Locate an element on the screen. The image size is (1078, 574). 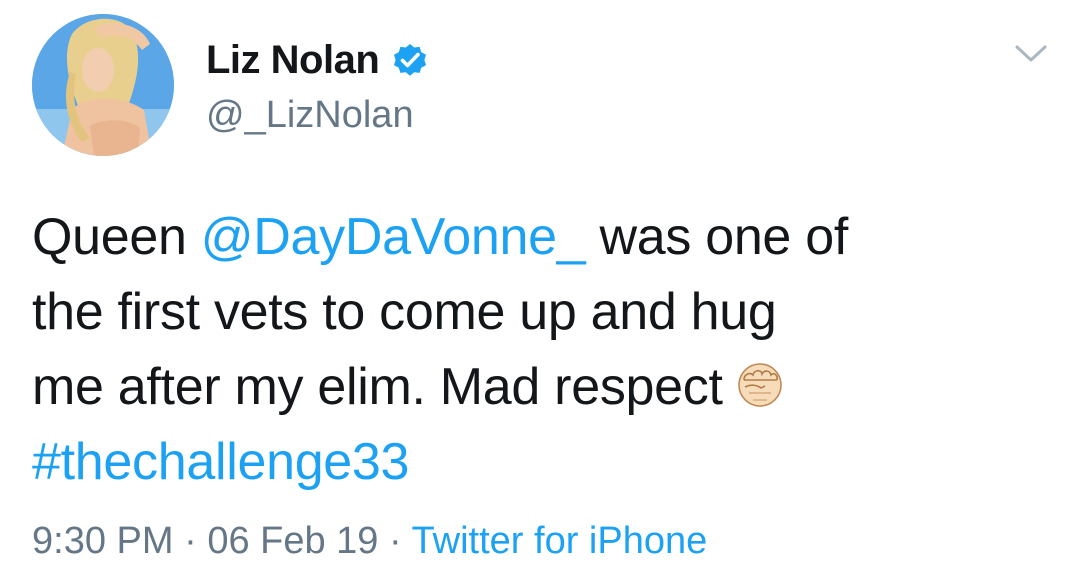
avatar-image is located at coordinates (103, 85).